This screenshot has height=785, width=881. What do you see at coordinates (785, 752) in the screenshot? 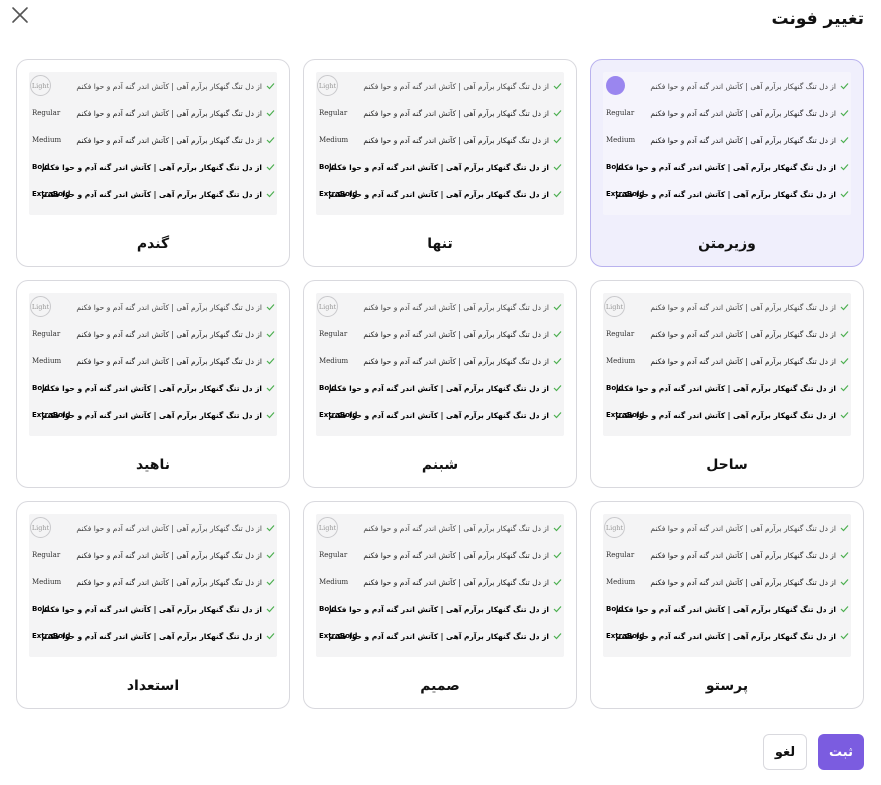
I see `cancel-button: لغو` at bounding box center [785, 752].